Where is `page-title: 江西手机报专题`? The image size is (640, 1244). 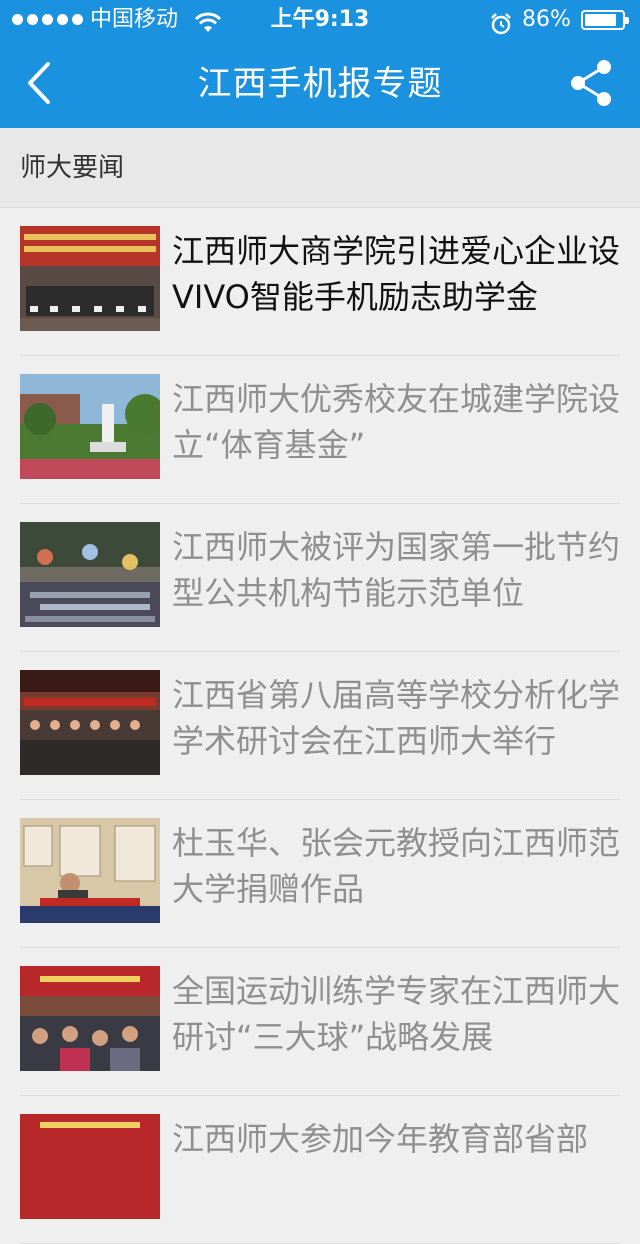 page-title: 江西手机报专题 is located at coordinates (320, 84).